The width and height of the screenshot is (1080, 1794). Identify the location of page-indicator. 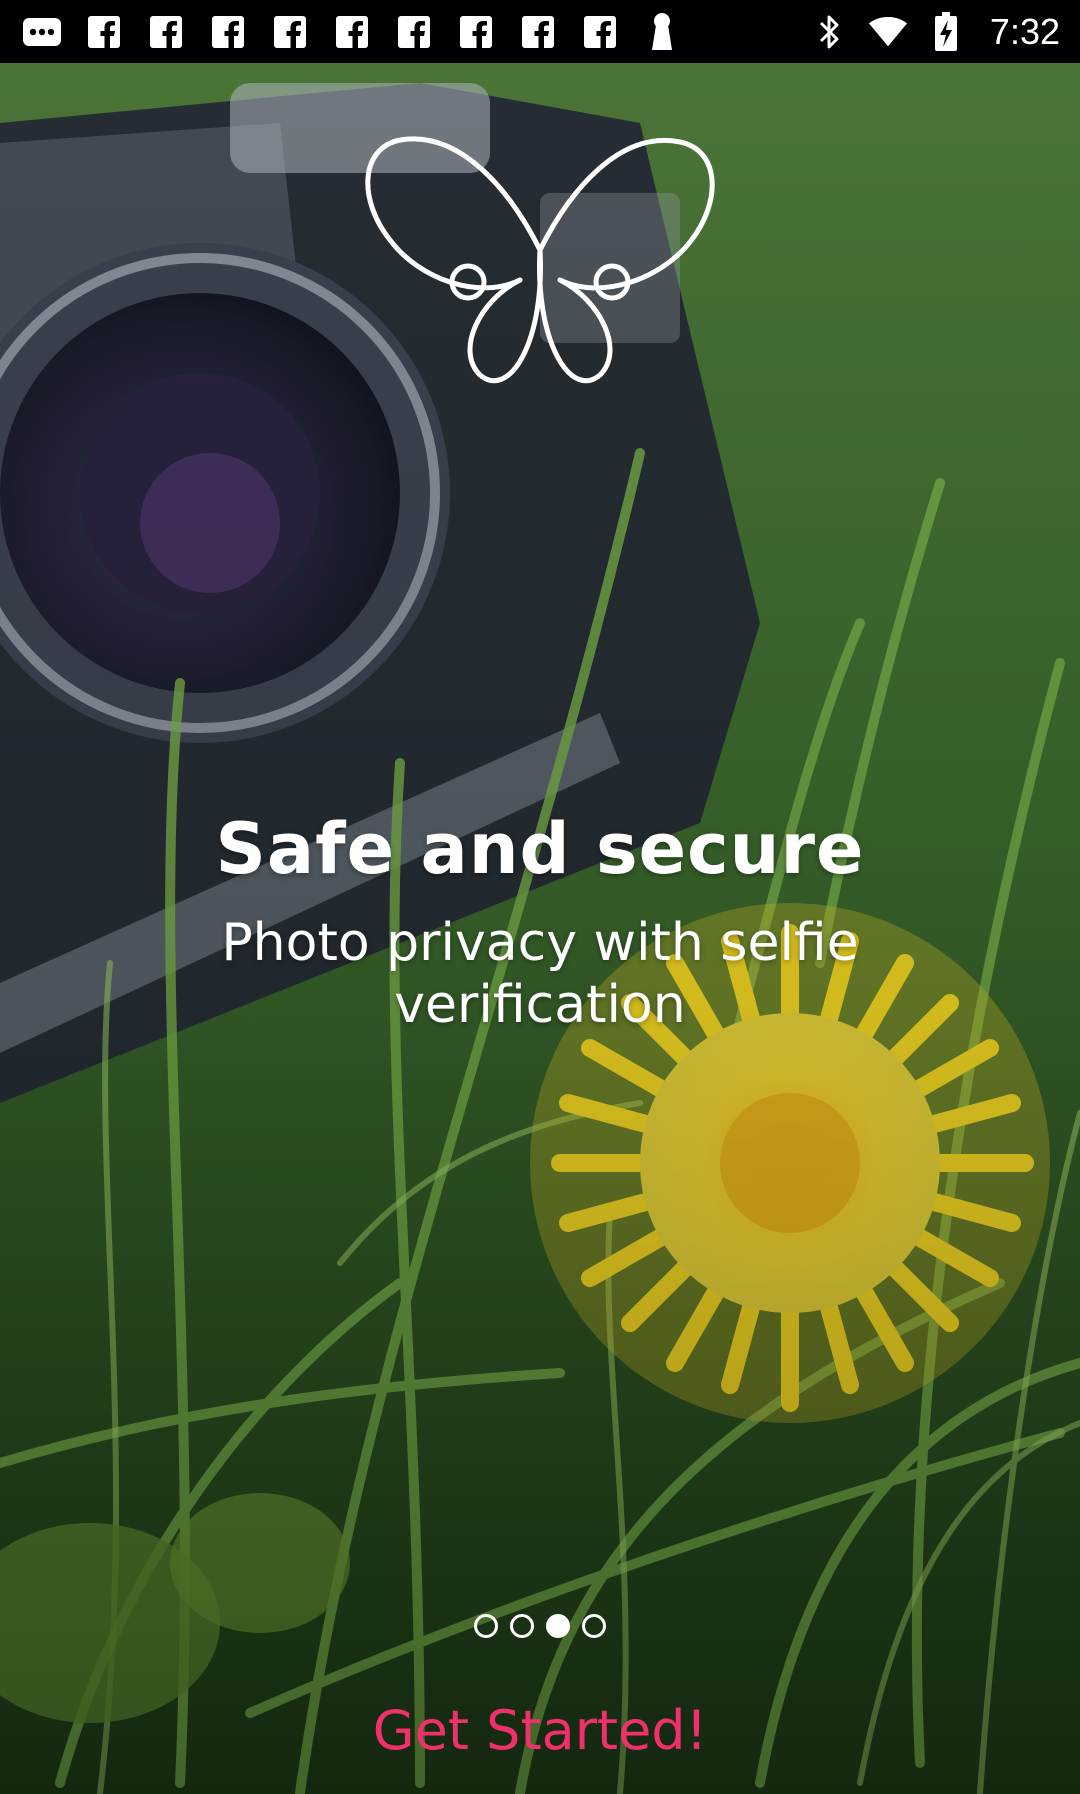
(540, 1626).